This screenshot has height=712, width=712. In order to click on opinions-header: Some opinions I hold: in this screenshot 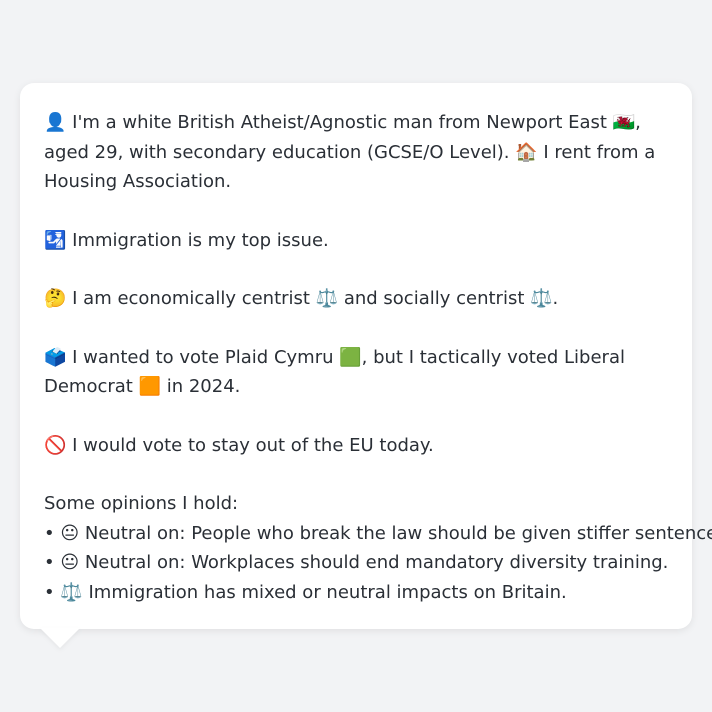, I will do `click(141, 503)`.